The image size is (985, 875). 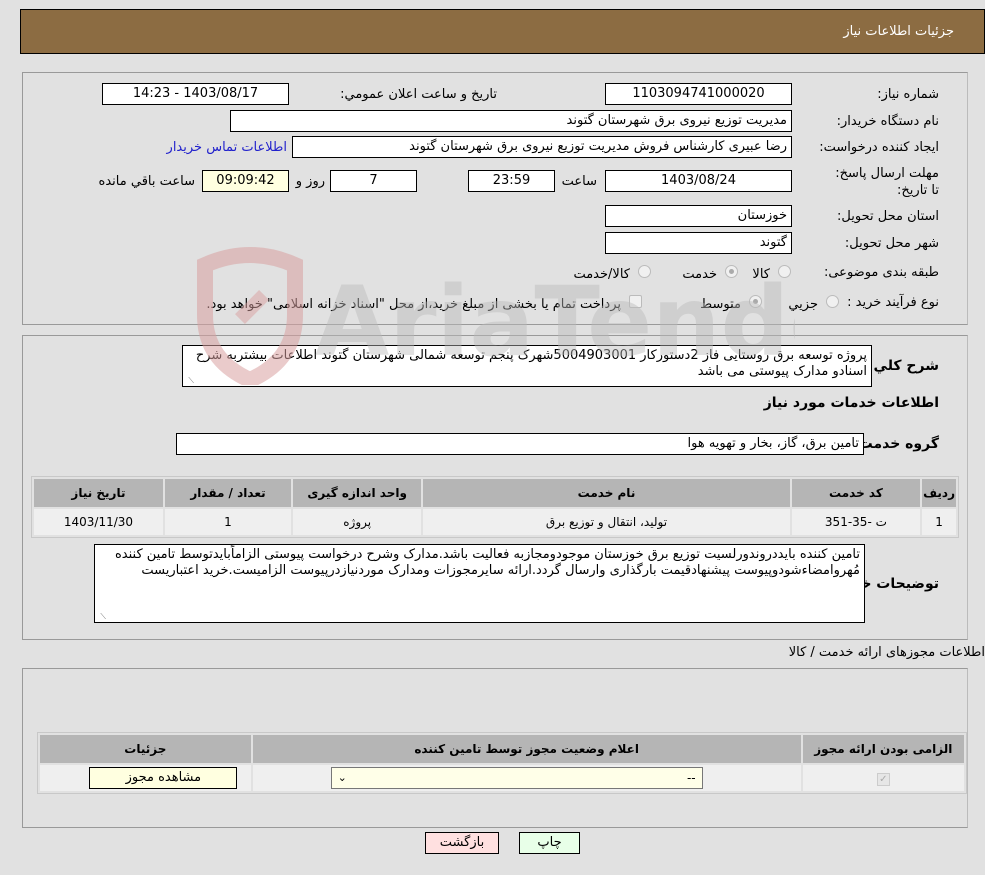 I want to click on permit-required-checkbox: ✓, so click(x=883, y=779).